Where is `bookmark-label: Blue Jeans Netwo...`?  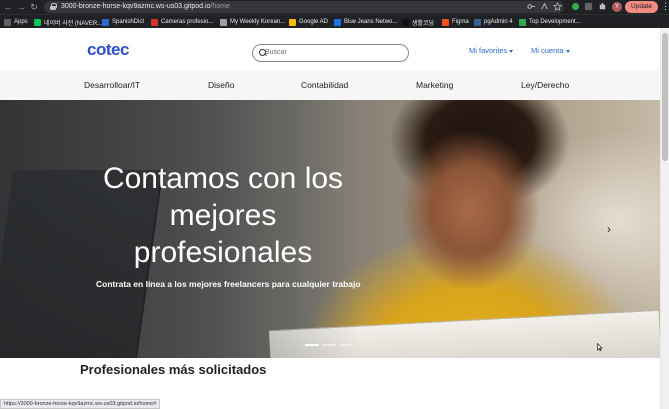
bookmark-label: Blue Jeans Netwo... is located at coordinates (371, 22).